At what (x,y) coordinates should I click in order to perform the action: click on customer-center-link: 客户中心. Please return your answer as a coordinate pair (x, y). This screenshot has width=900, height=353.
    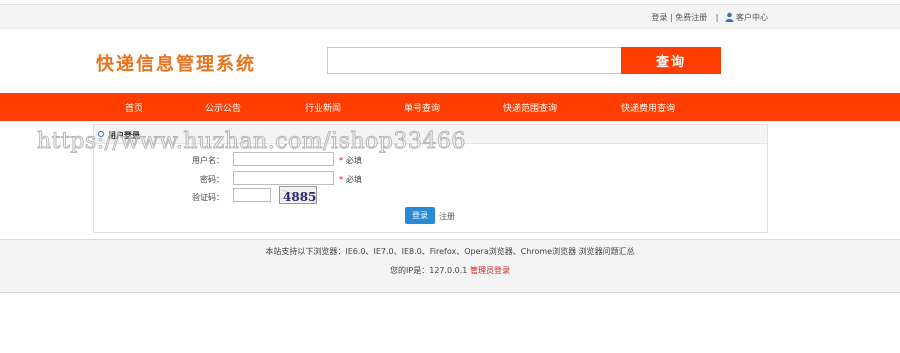
    Looking at the image, I should click on (752, 17).